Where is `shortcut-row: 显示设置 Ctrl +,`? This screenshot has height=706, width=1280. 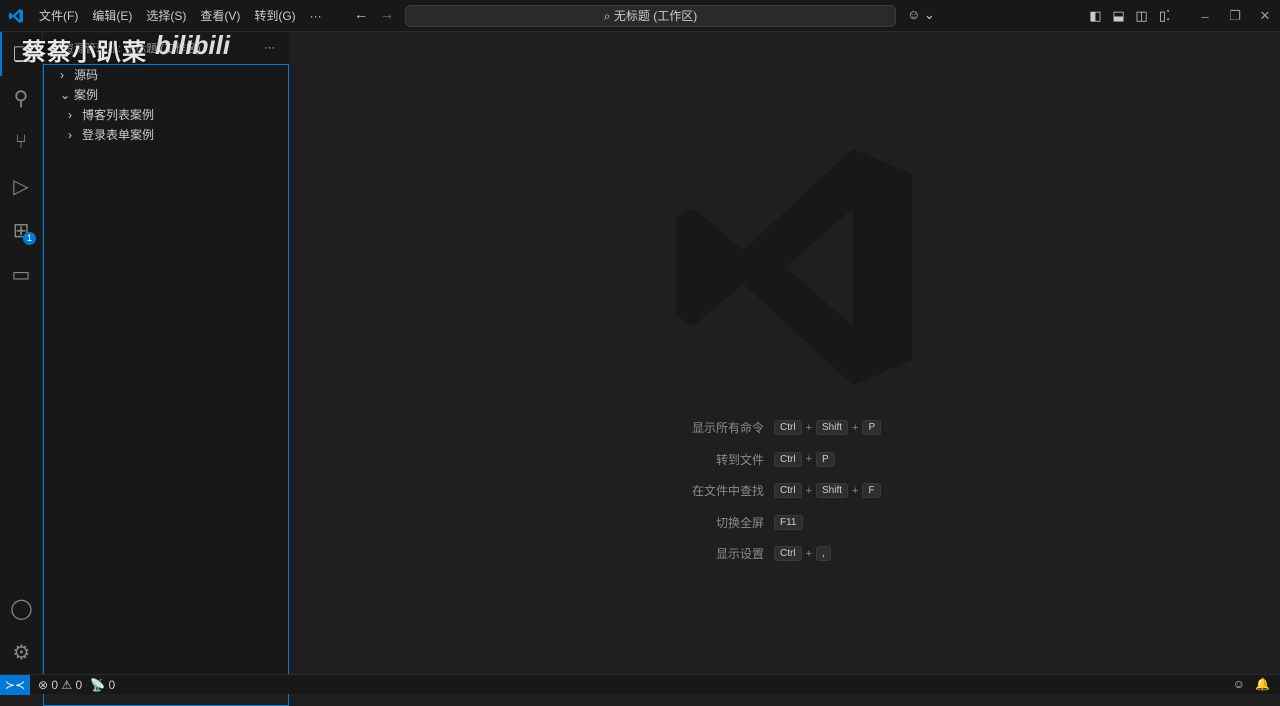 shortcut-row: 显示设置 Ctrl +, is located at coordinates (789, 554).